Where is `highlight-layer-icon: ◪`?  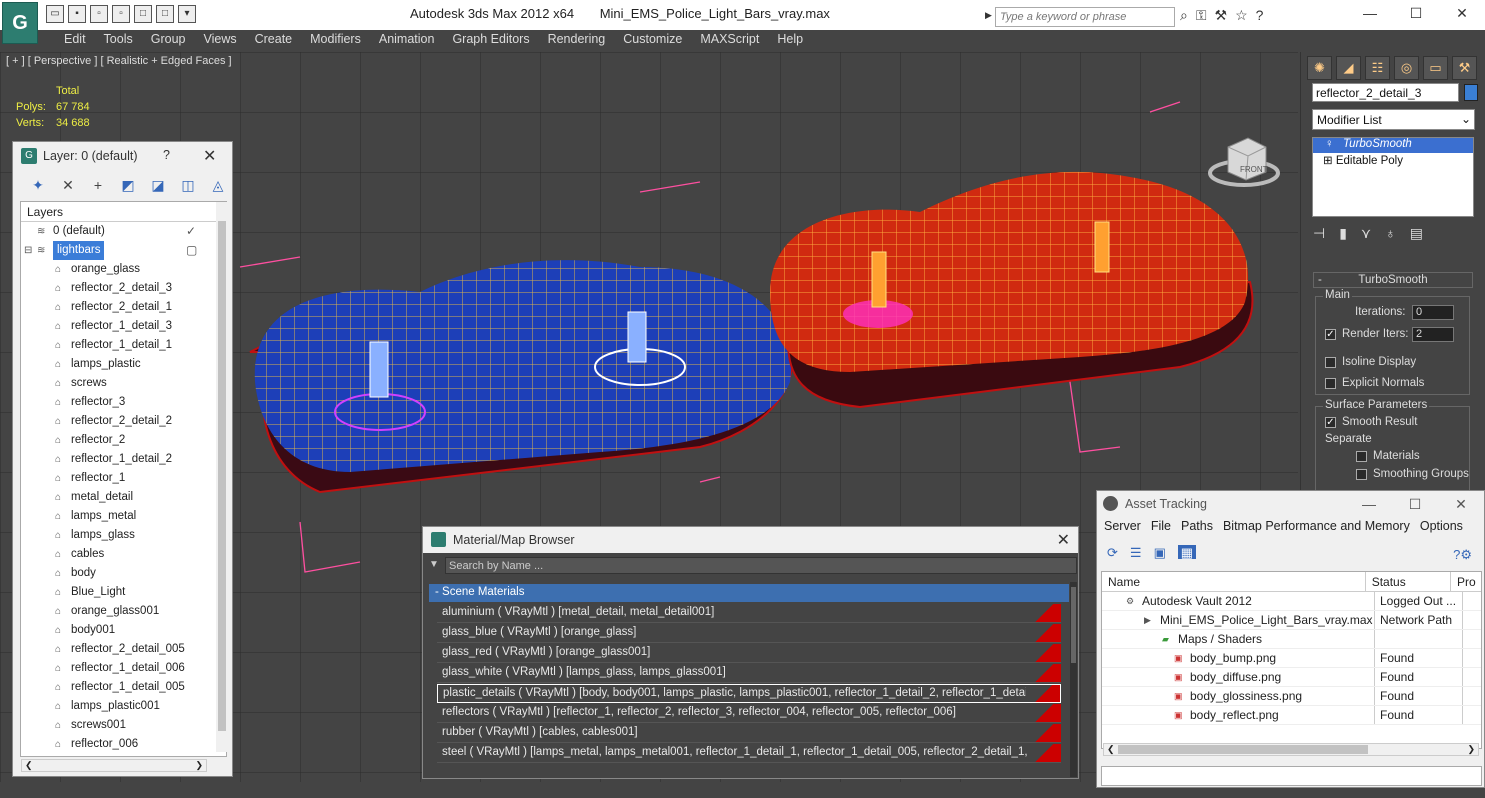 highlight-layer-icon: ◪ is located at coordinates (158, 185).